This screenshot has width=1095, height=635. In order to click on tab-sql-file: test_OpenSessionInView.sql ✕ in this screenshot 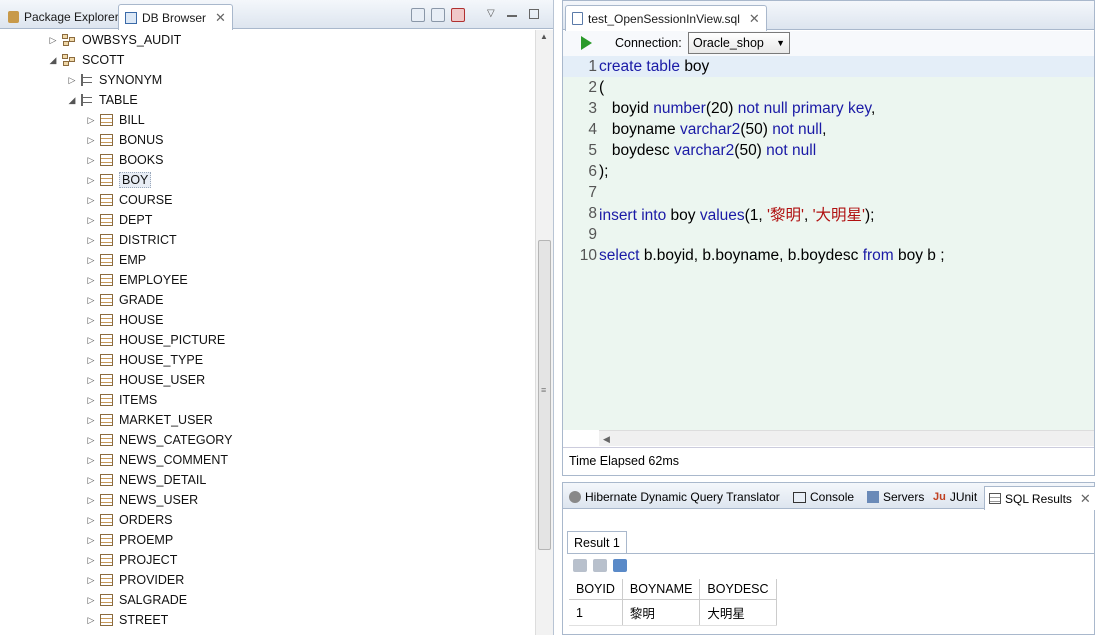, I will do `click(666, 18)`.